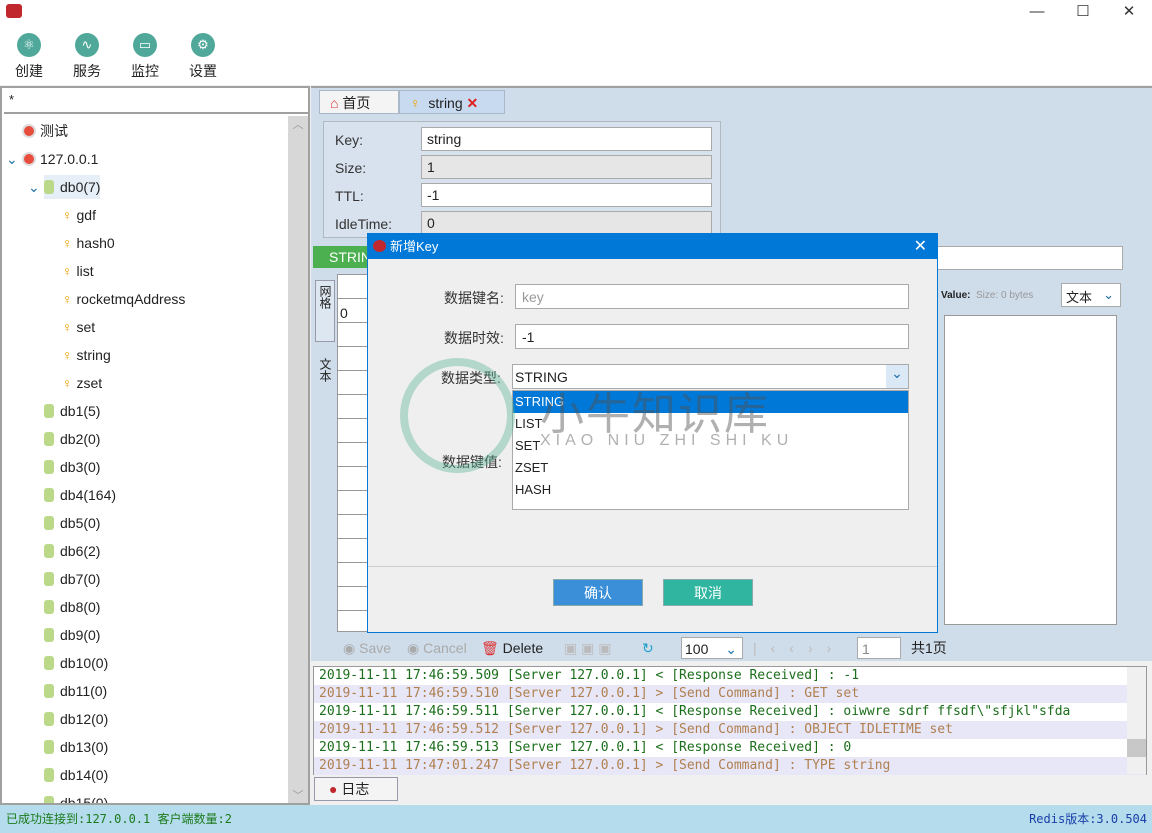 The height and width of the screenshot is (833, 1152). Describe the element at coordinates (474, 338) in the screenshot. I see `ttl-label: 数据时效:` at that location.